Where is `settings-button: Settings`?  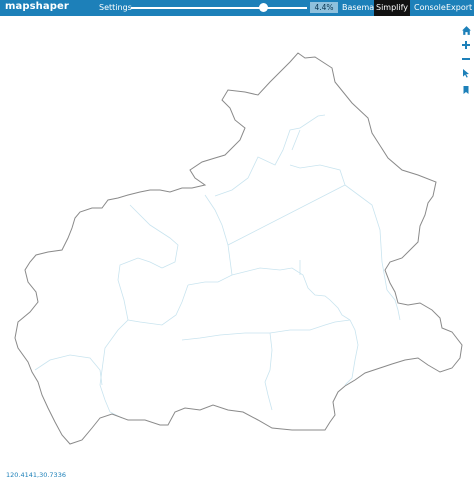 settings-button: Settings is located at coordinates (115, 8).